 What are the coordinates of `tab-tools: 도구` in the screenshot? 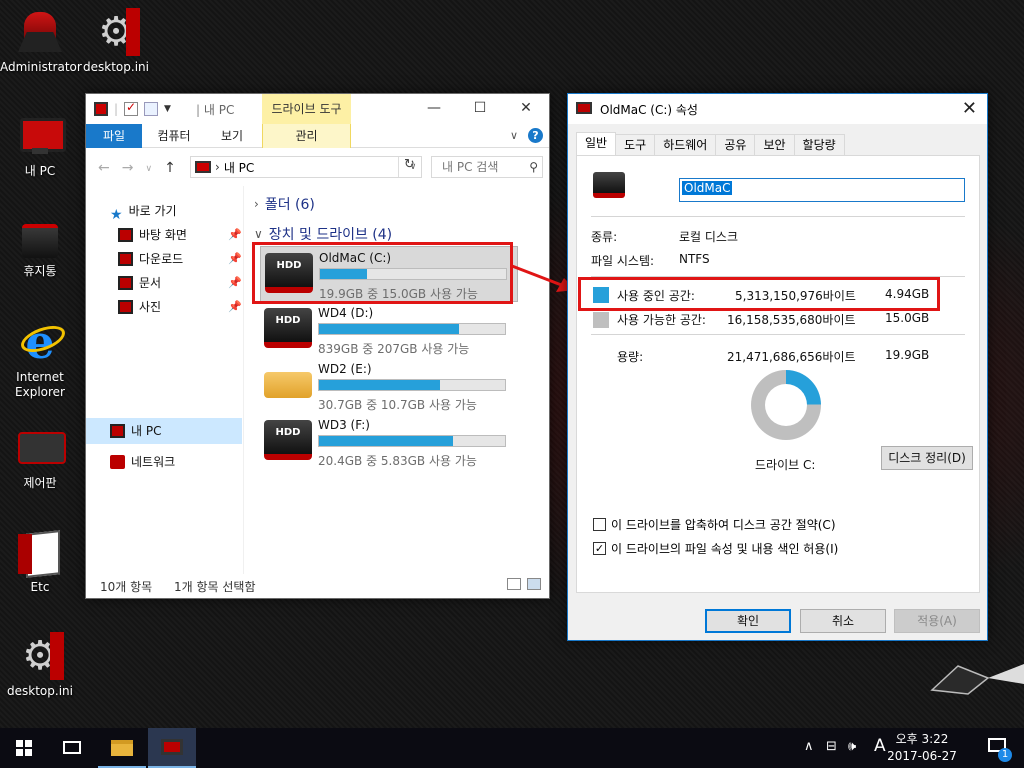 It's located at (635, 145).